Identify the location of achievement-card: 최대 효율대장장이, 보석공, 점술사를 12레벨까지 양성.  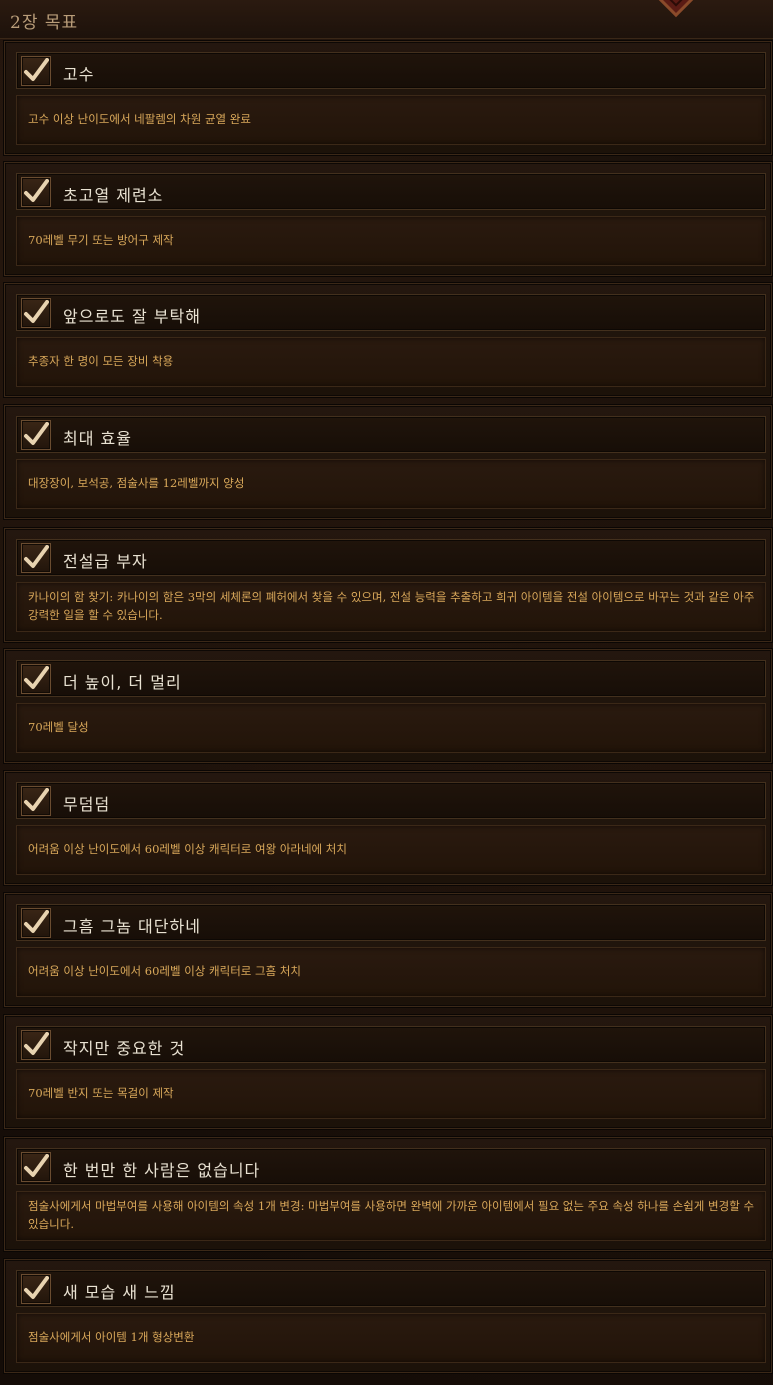
(388, 462).